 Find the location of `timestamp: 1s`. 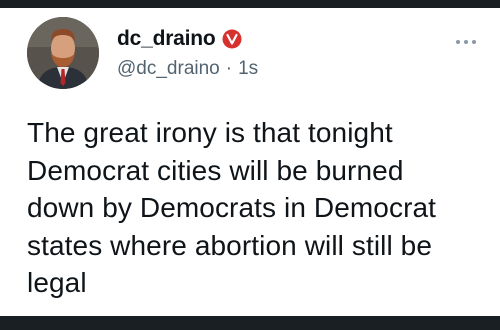

timestamp: 1s is located at coordinates (248, 69).